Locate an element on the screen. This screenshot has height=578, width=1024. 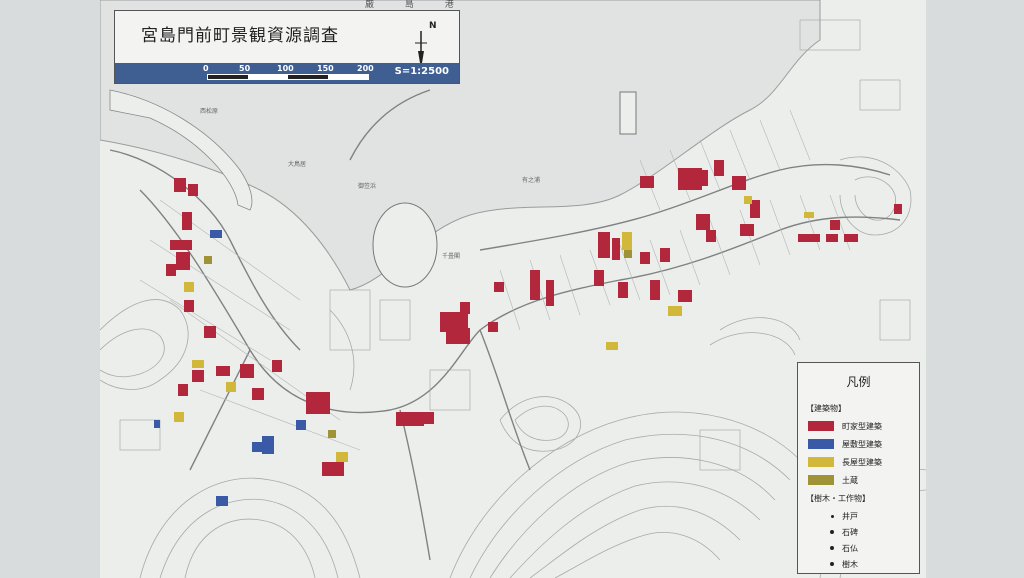
scale-tick-200: 200 is located at coordinates (365, 68).